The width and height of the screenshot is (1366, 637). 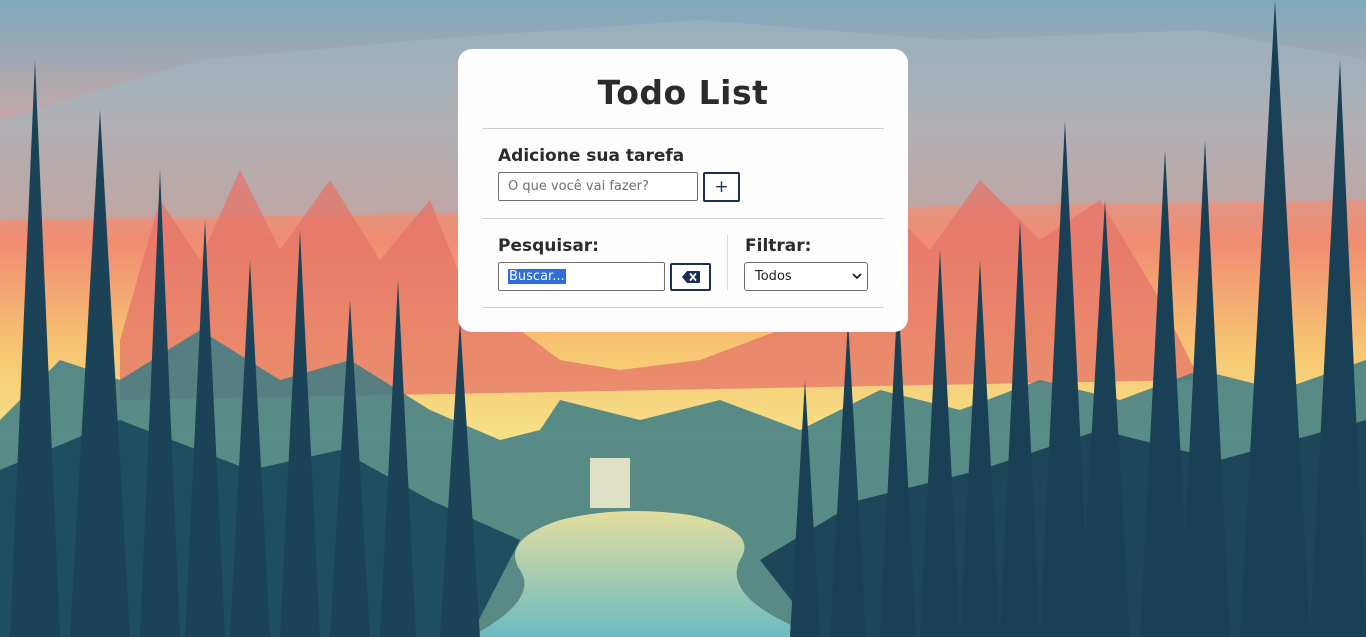 What do you see at coordinates (548, 246) in the screenshot?
I see `search-label: Pesquisar:` at bounding box center [548, 246].